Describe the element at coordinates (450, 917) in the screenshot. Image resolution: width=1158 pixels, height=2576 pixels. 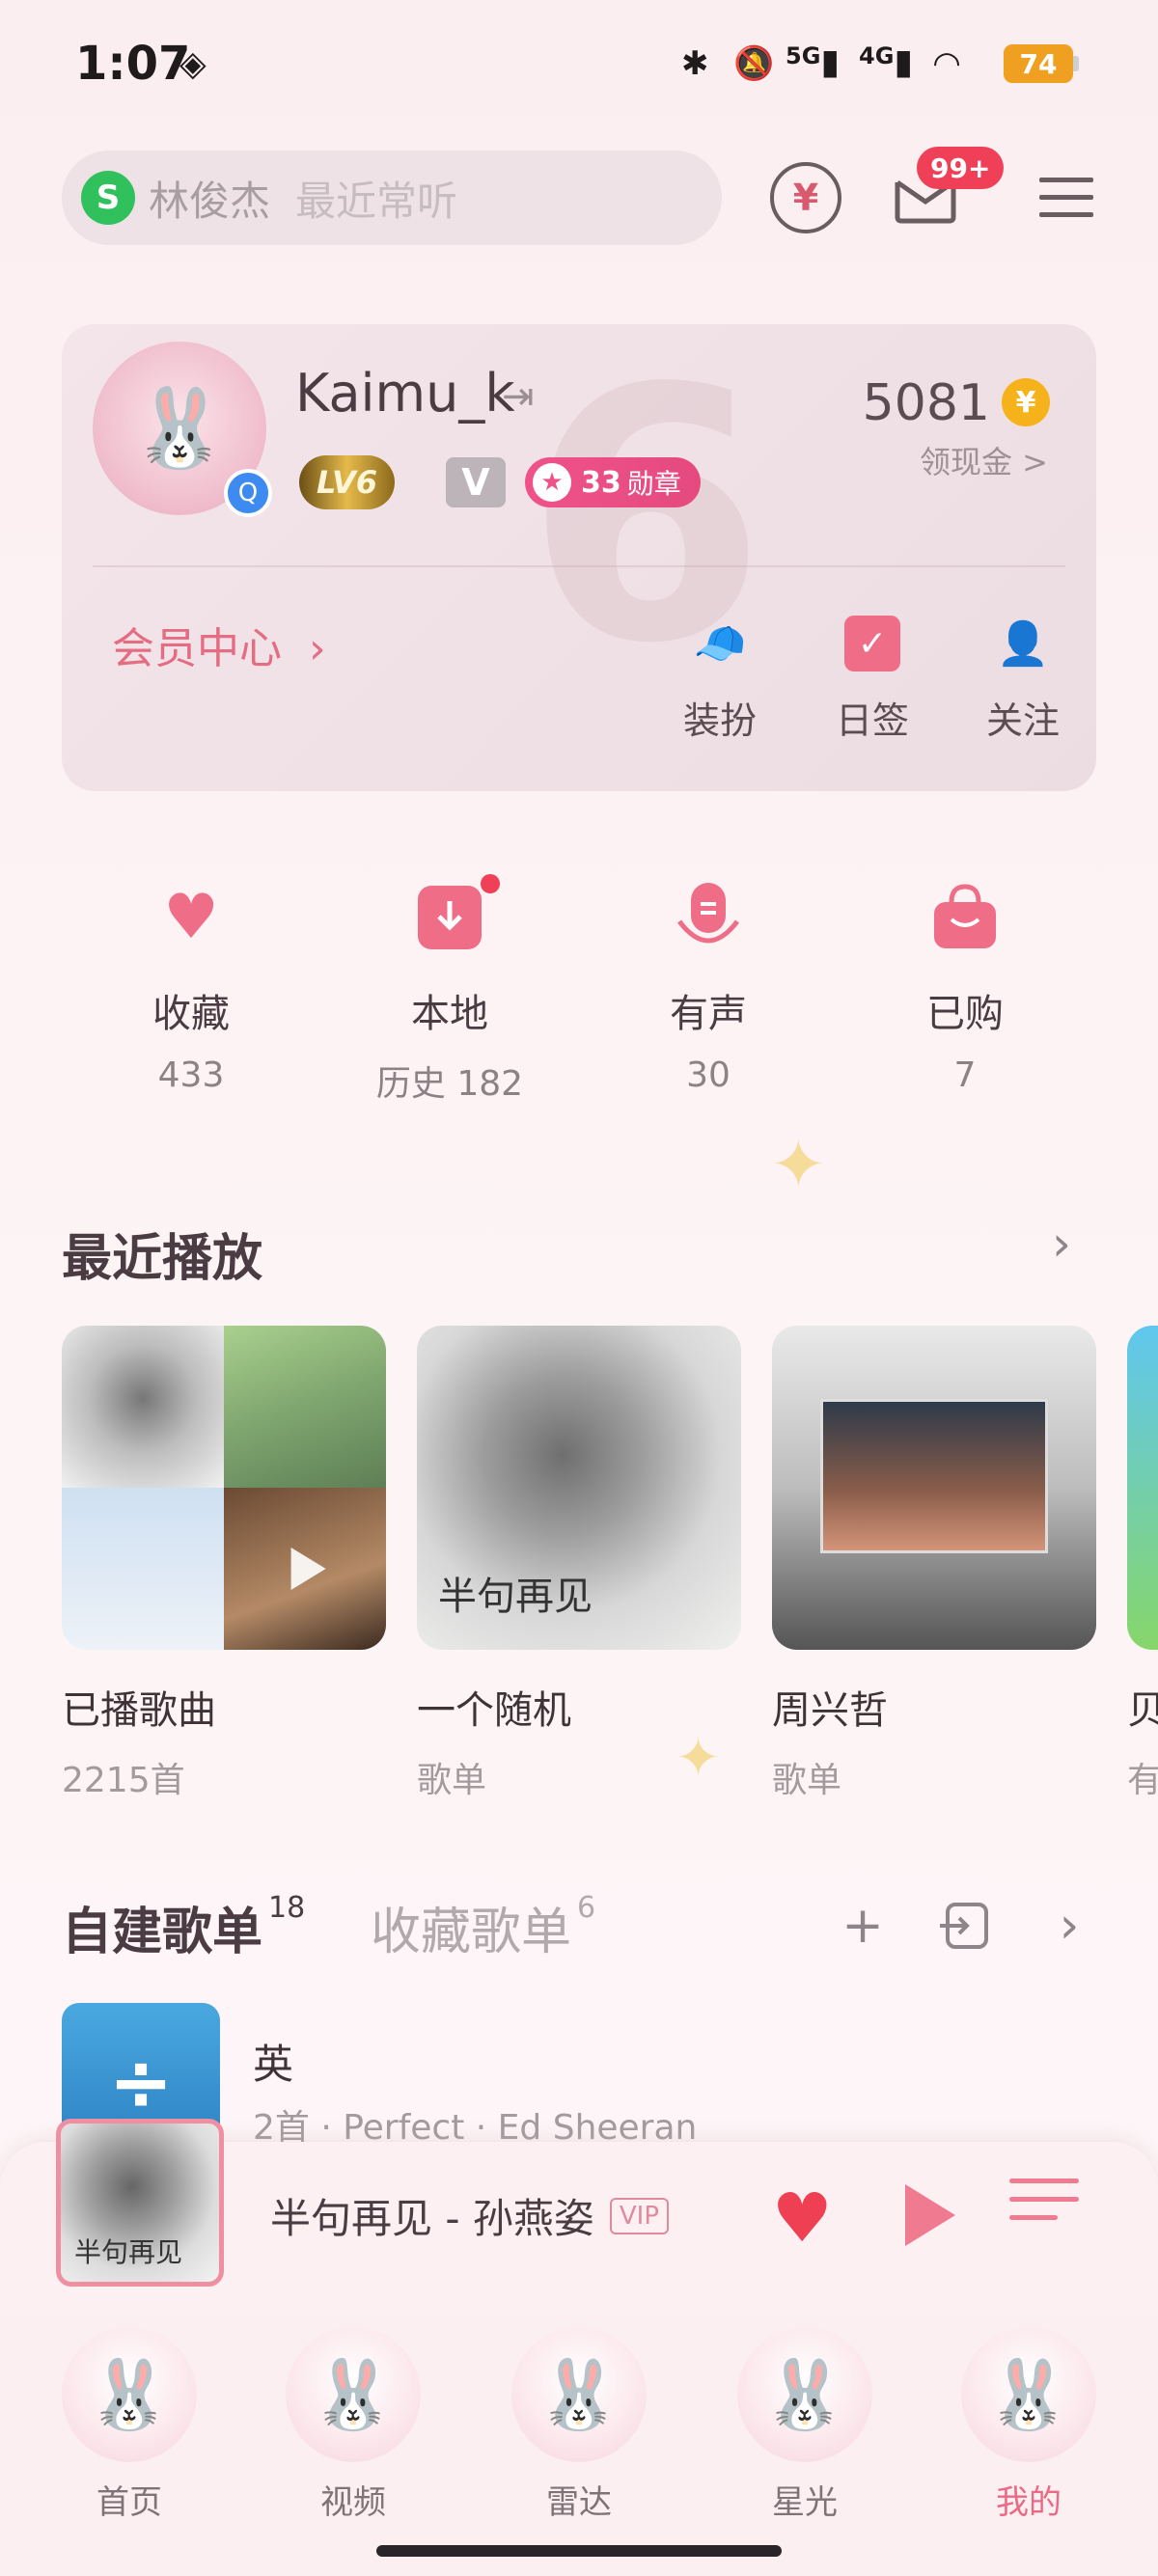
I see `download-icon-shape` at that location.